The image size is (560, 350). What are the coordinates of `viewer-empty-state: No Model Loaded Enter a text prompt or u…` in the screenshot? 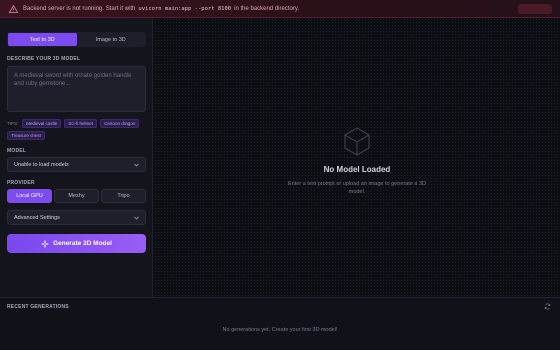 It's located at (357, 161).